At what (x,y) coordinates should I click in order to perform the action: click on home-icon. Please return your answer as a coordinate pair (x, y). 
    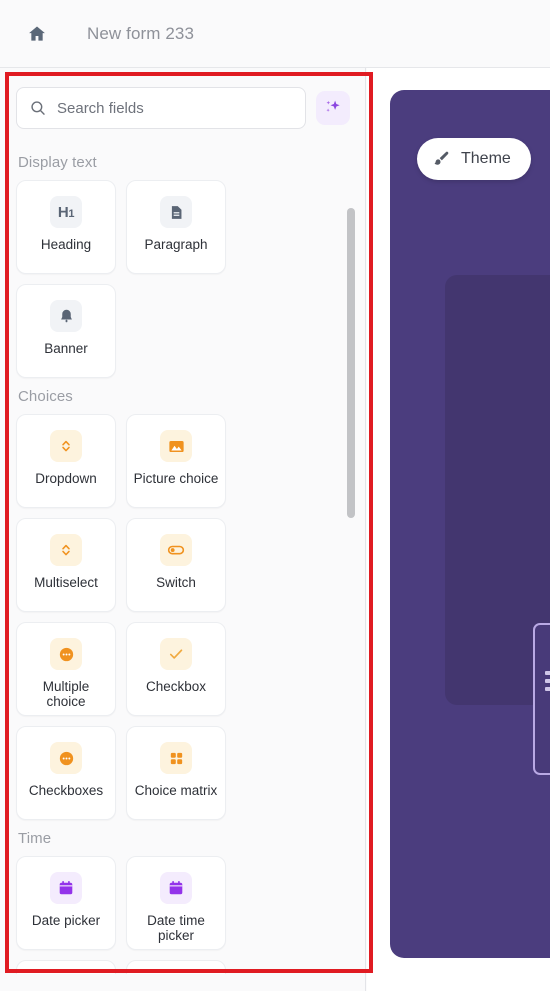
    Looking at the image, I should click on (37, 33).